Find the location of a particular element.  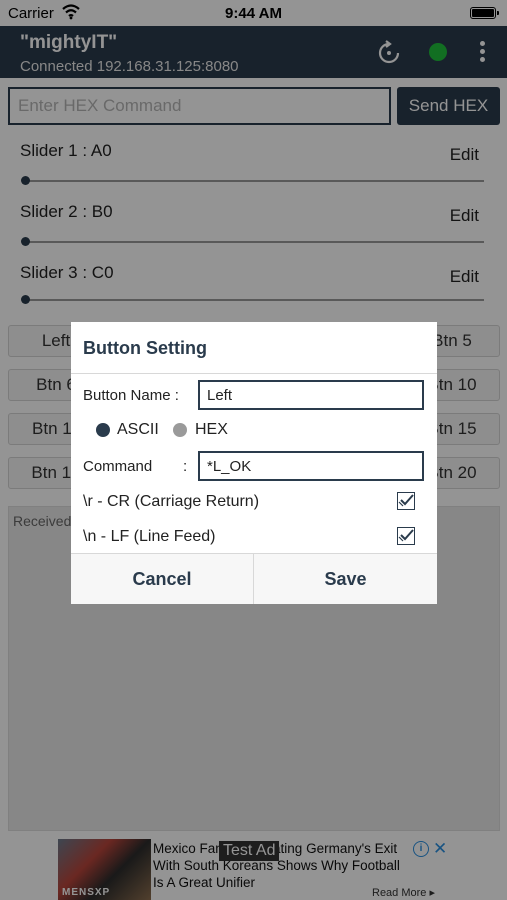

cancel-button: Cancel is located at coordinates (162, 579).